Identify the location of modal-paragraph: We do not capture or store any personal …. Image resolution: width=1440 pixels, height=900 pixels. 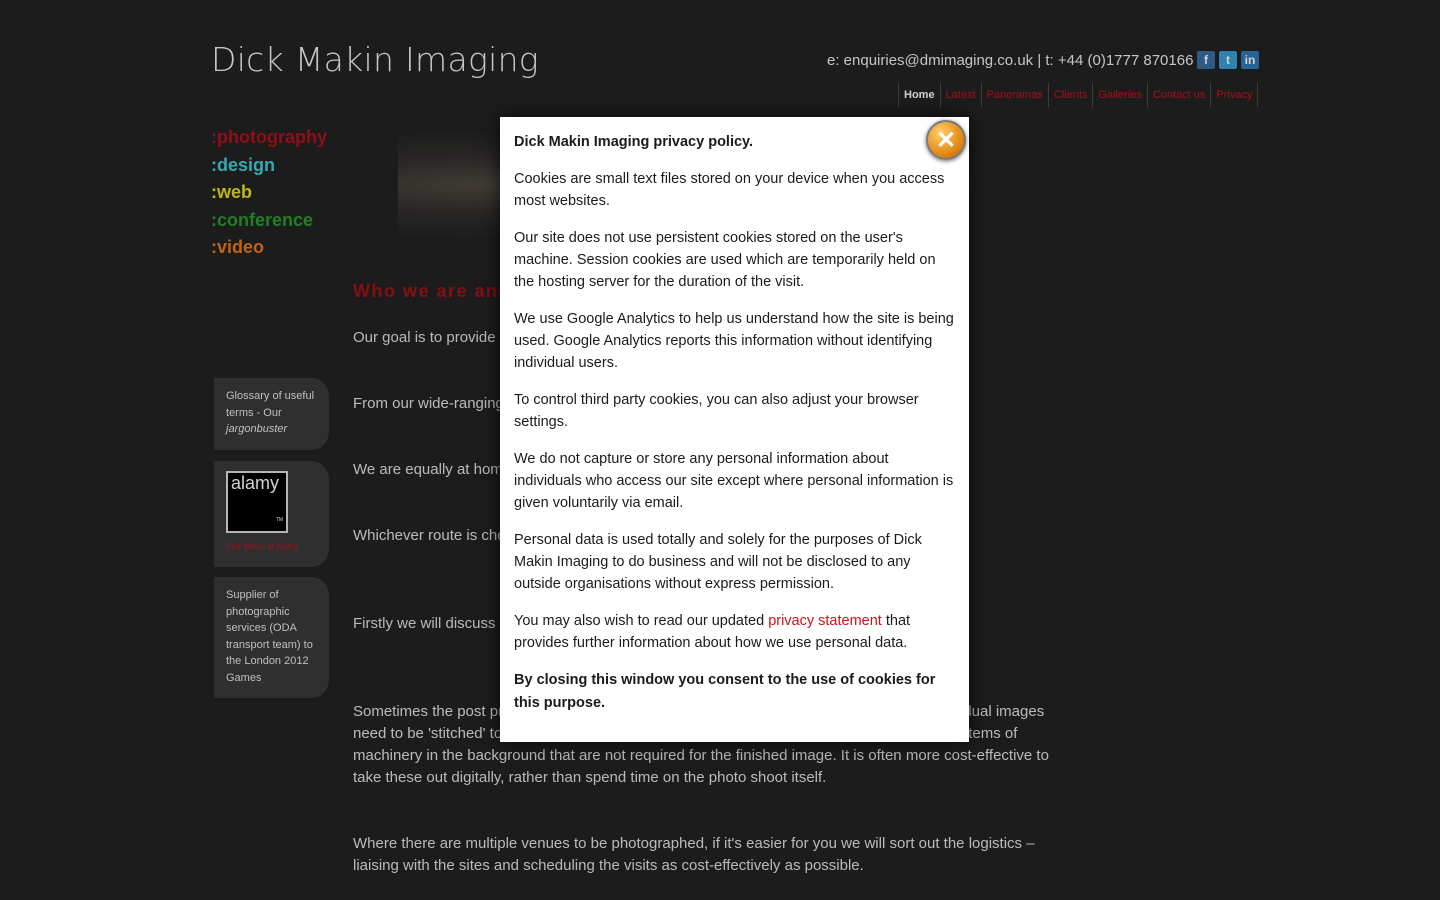
(734, 481).